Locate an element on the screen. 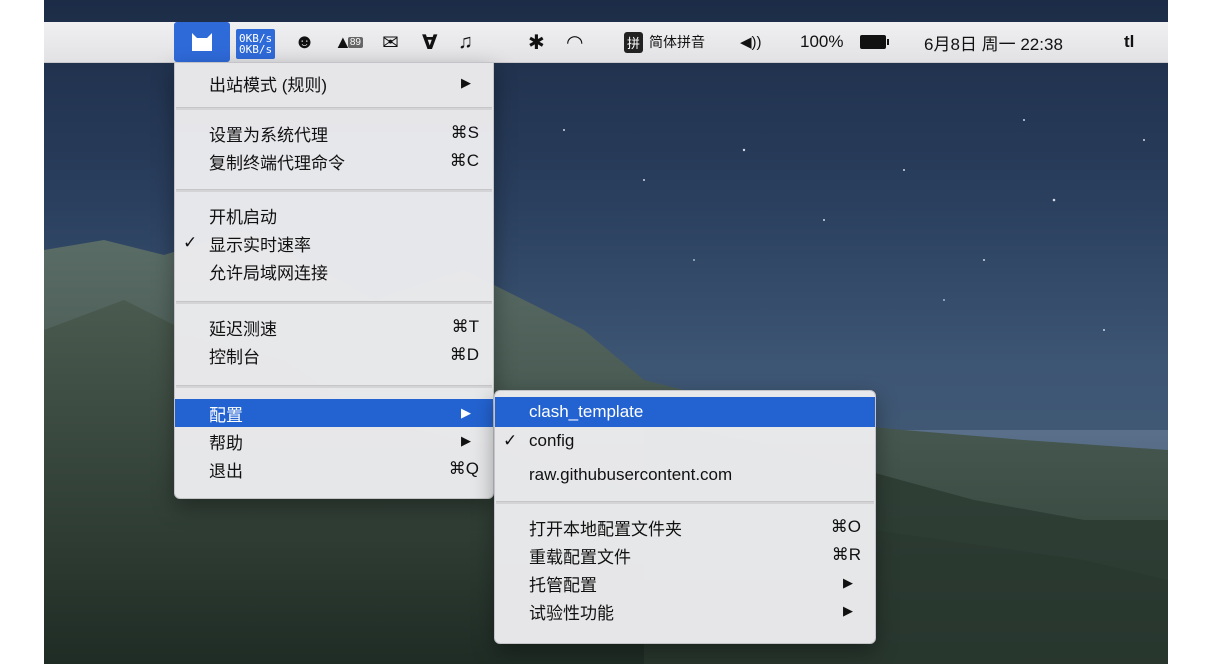 The width and height of the screenshot is (1213, 664). wifi-icon: ◠ is located at coordinates (574, 42).